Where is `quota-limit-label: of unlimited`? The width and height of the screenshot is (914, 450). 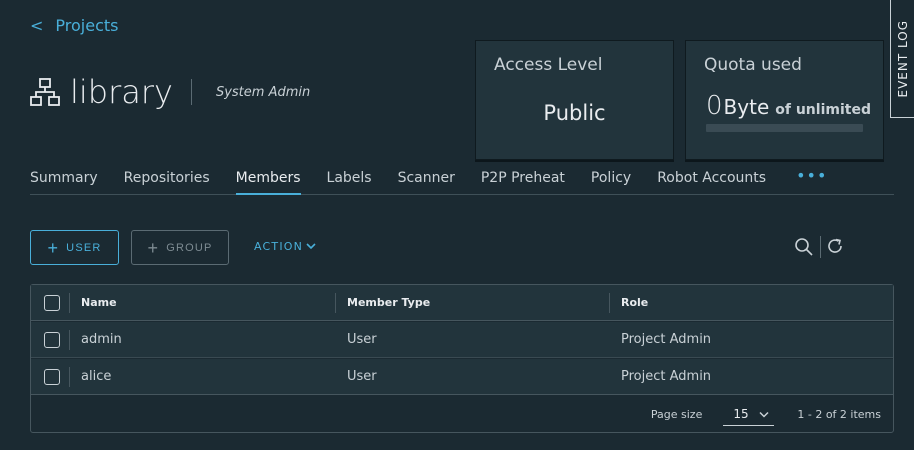
quota-limit-label: of unlimited is located at coordinates (823, 110).